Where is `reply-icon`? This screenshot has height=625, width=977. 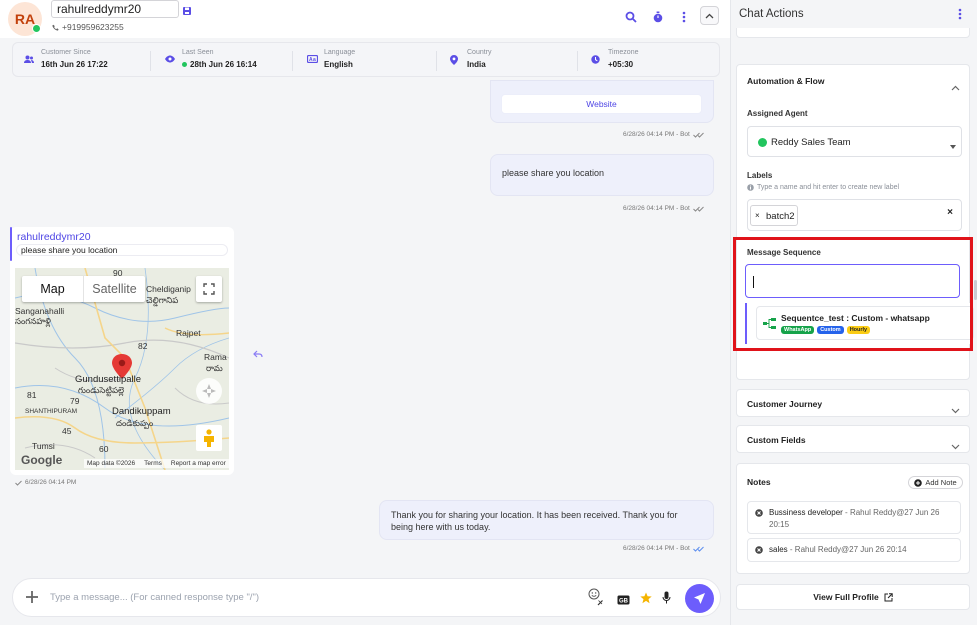
reply-icon is located at coordinates (258, 354).